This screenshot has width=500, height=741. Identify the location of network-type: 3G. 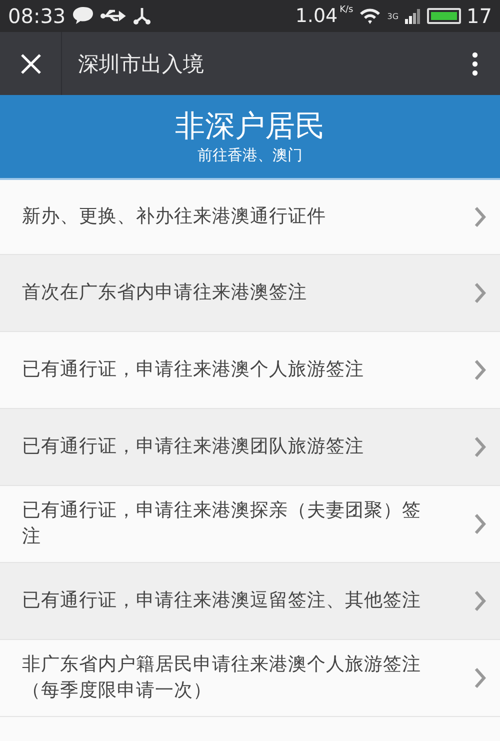
(393, 16).